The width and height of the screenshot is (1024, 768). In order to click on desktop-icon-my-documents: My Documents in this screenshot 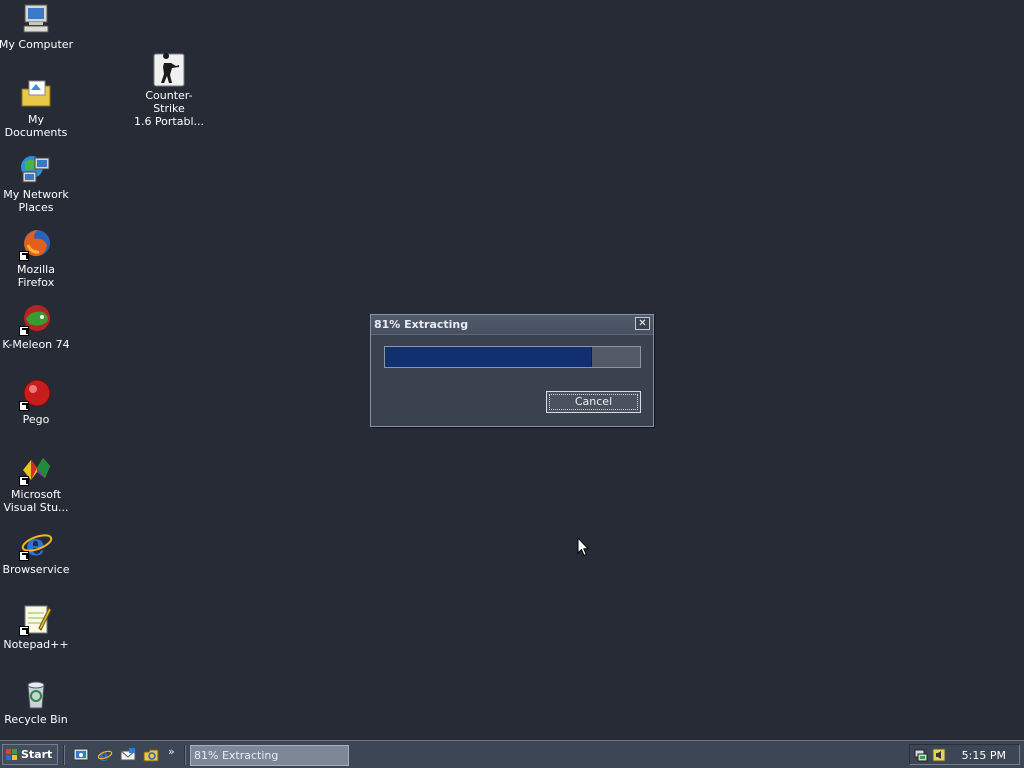, I will do `click(37, 108)`.